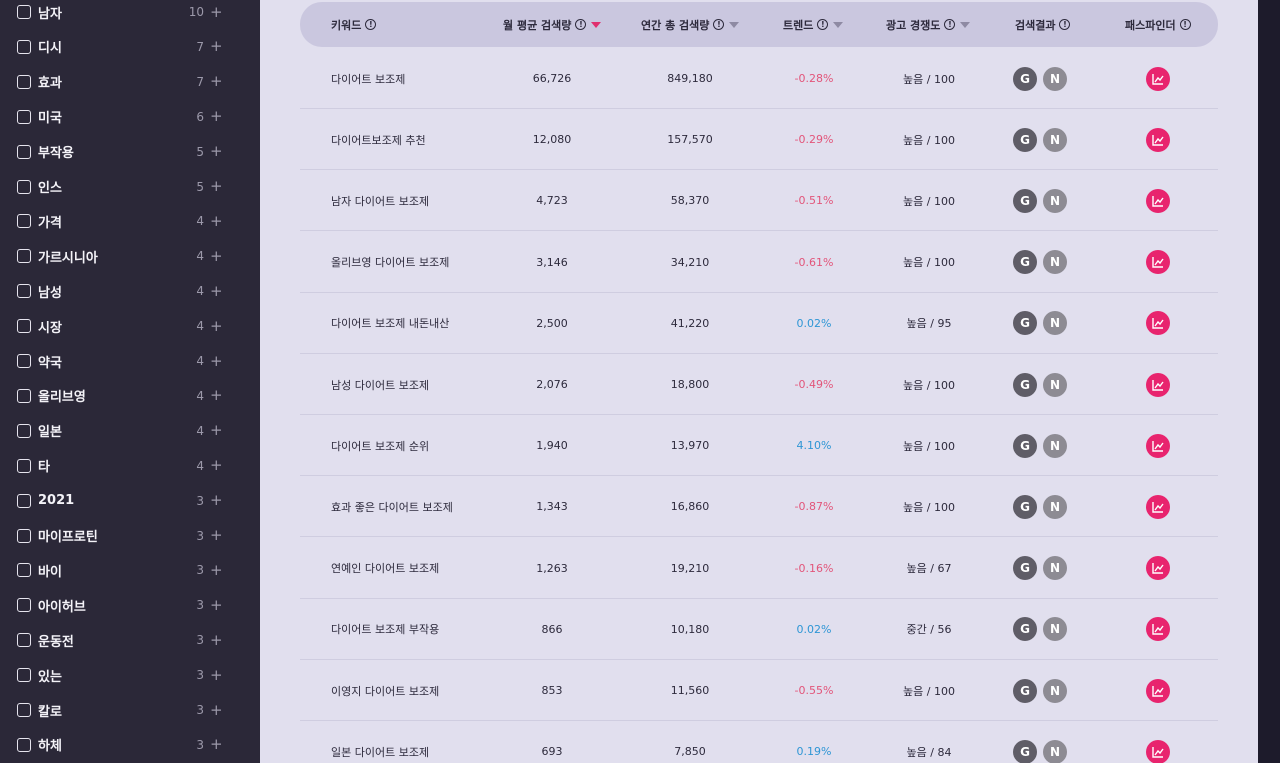 The height and width of the screenshot is (763, 1280). Describe the element at coordinates (380, 445) in the screenshot. I see `keyword-cell: 다이어트 보조제 순위` at that location.